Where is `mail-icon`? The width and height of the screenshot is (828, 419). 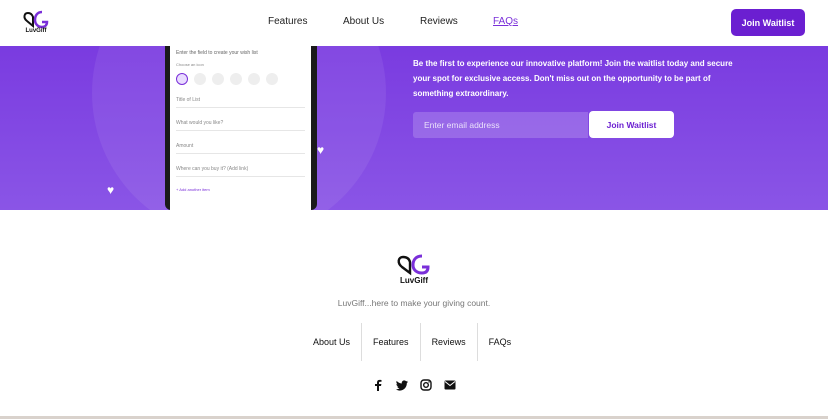 mail-icon is located at coordinates (450, 385).